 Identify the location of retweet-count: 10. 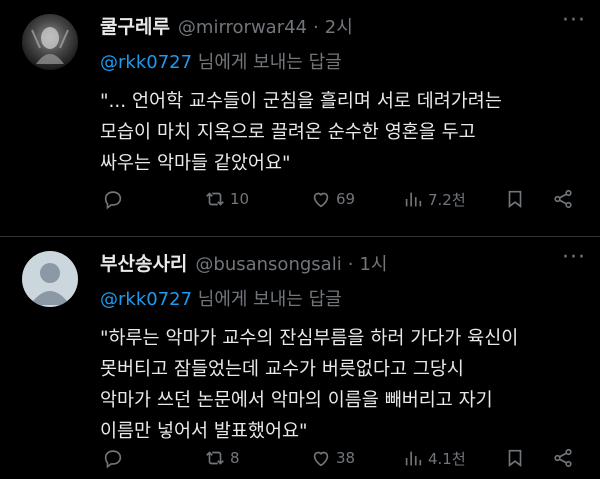
(240, 199).